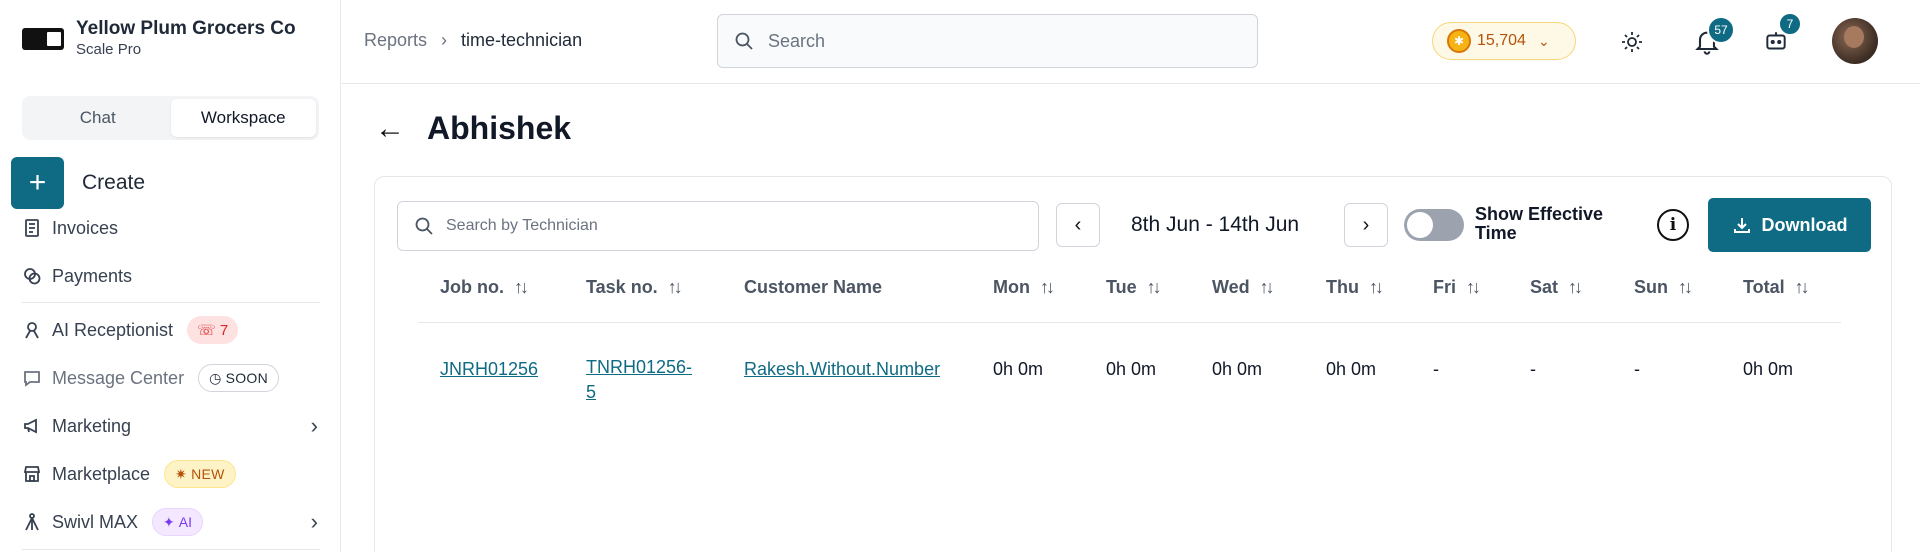  I want to click on sidebar-item-marketplace: Marketplace ✷ NEW, so click(129, 474).